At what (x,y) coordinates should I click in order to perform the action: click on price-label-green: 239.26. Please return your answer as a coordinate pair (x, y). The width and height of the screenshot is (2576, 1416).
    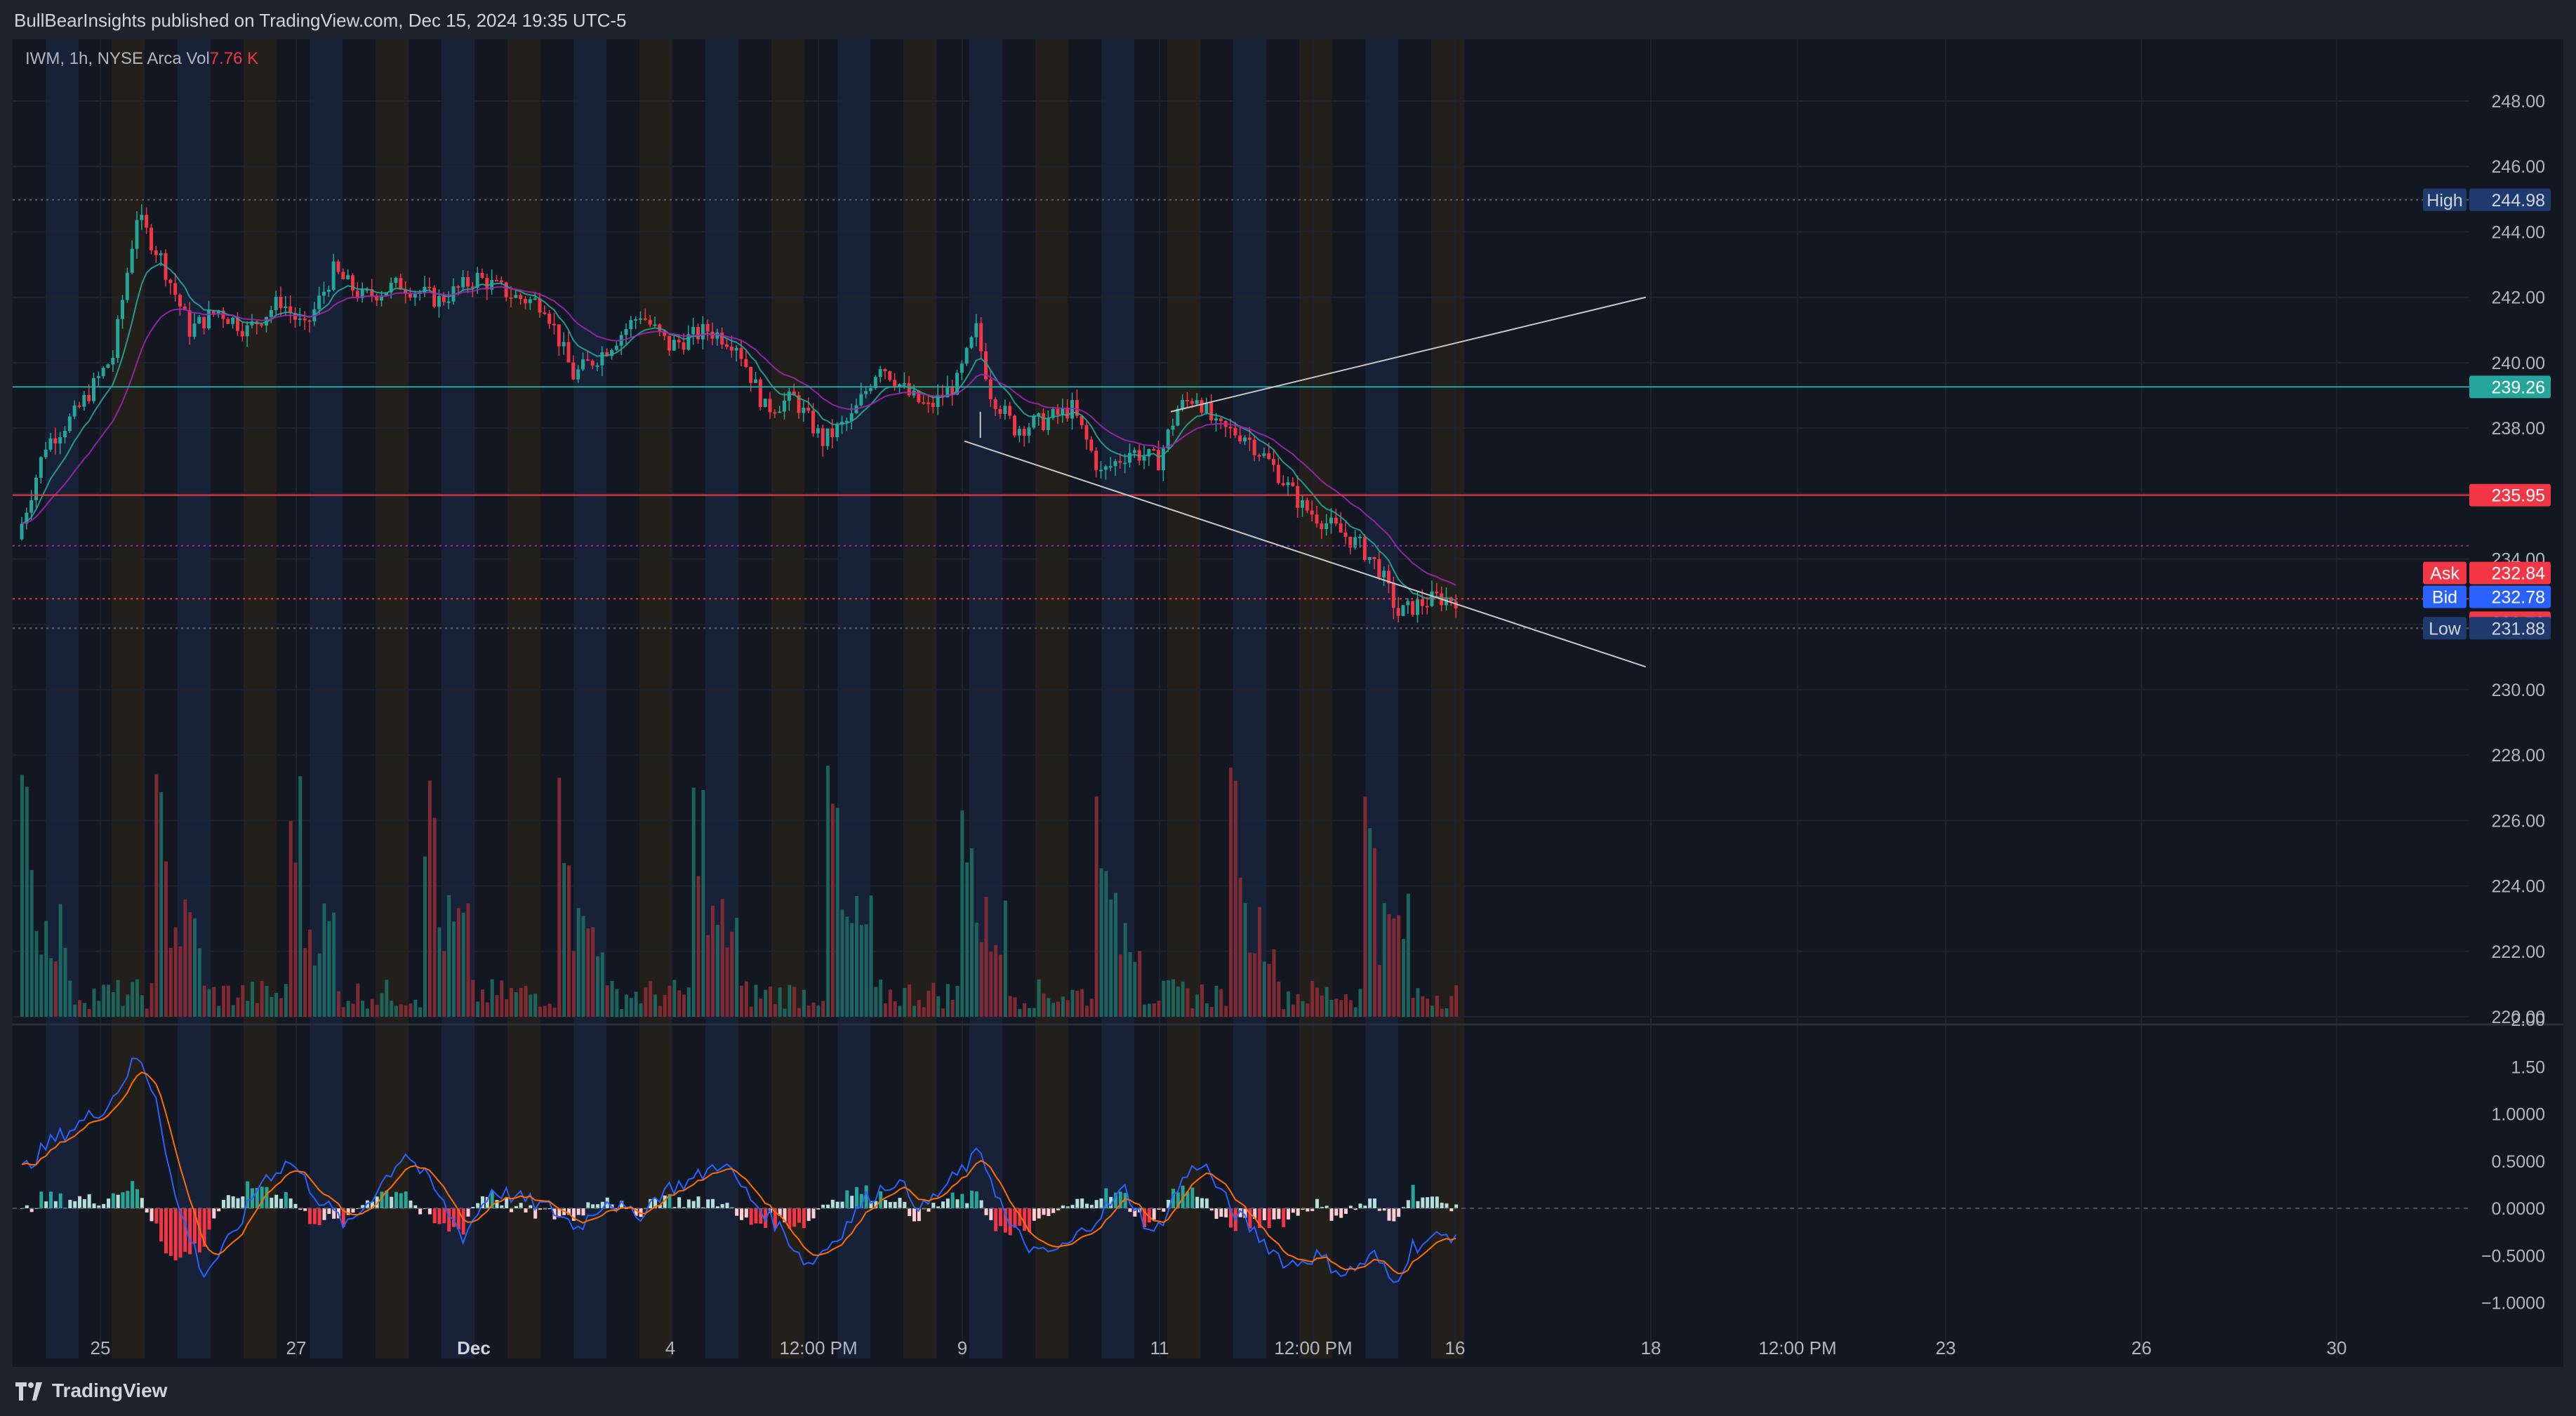
    Looking at the image, I should click on (2510, 387).